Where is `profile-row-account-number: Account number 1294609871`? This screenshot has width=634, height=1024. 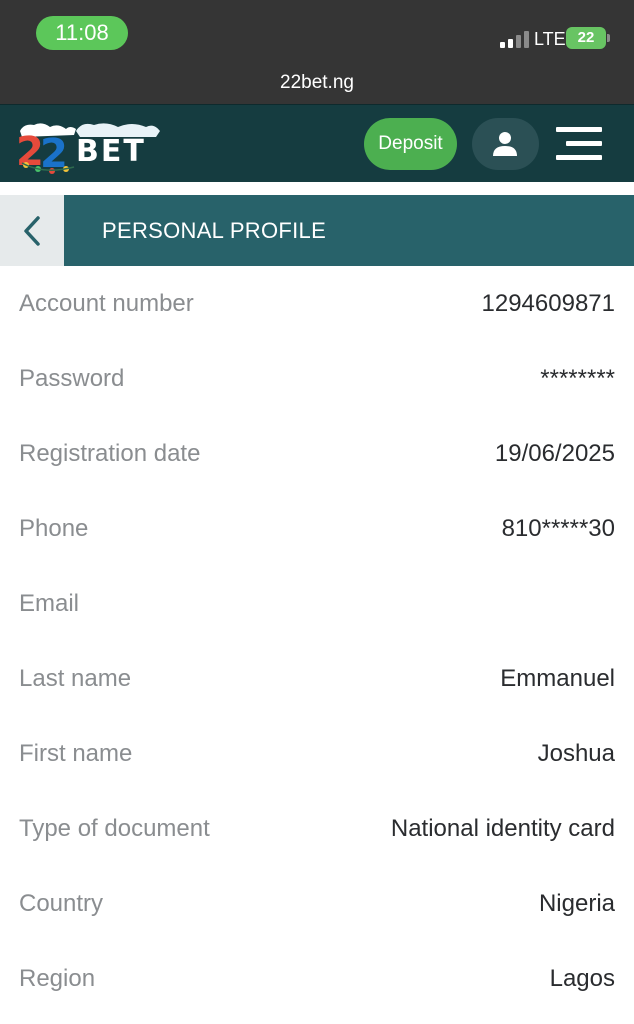
profile-row-account-number: Account number 1294609871 is located at coordinates (317, 303).